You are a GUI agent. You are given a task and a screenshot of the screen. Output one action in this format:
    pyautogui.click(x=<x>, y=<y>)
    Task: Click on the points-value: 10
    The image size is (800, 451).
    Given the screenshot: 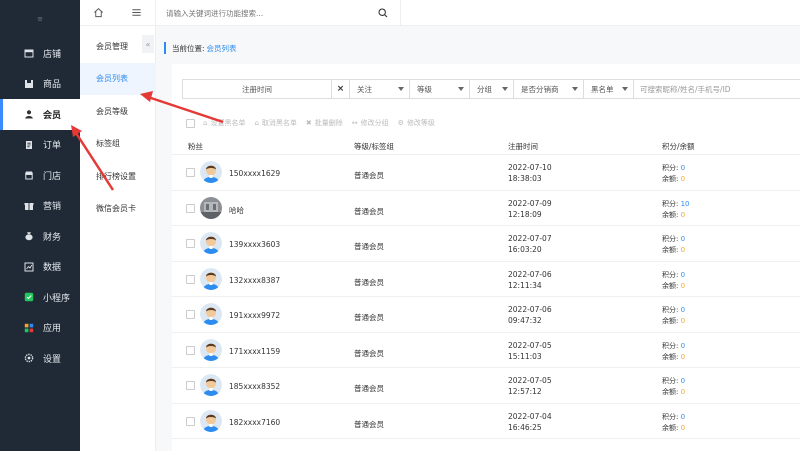 What is the action you would take?
    pyautogui.click(x=685, y=204)
    